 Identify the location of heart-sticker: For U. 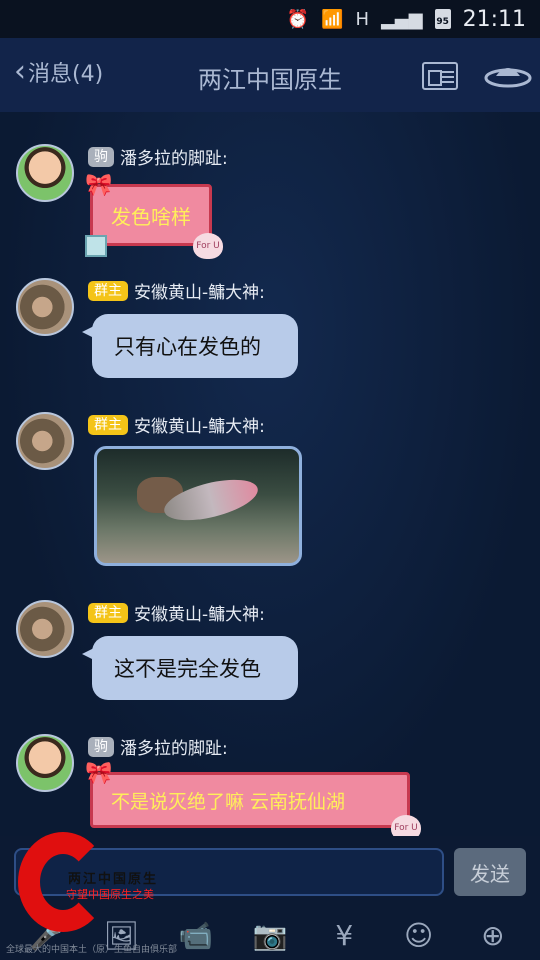
(208, 246).